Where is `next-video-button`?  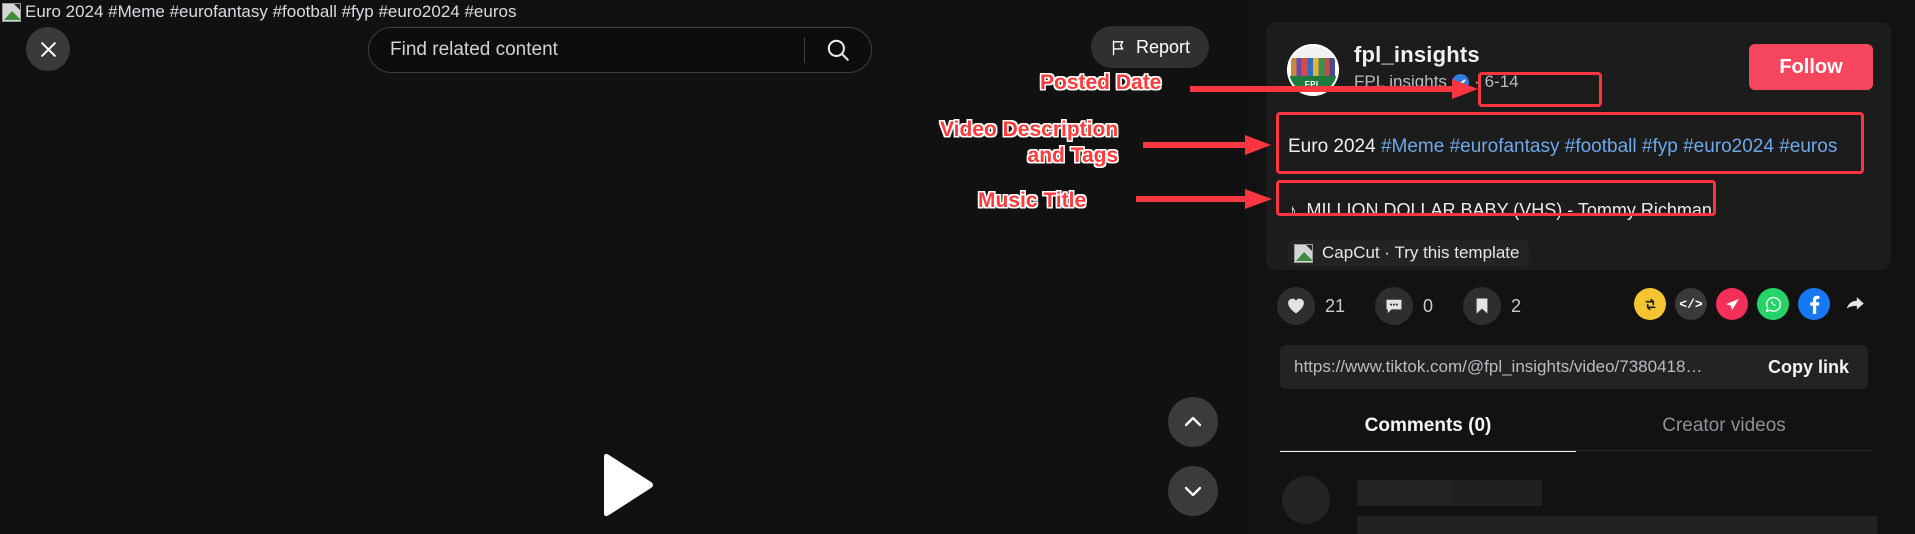
next-video-button is located at coordinates (1193, 491).